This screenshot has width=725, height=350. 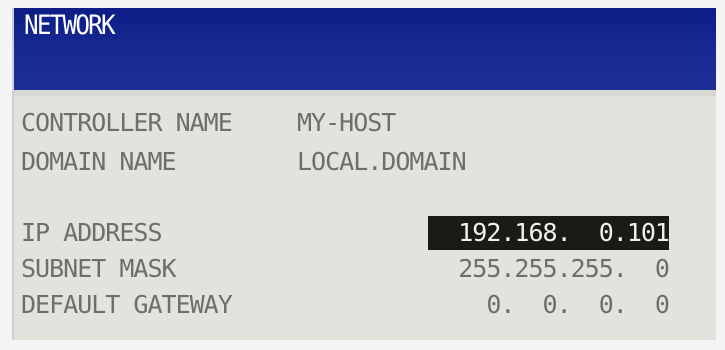 I want to click on default-gateway-value: 0. 0. 0. 0, so click(x=548, y=305).